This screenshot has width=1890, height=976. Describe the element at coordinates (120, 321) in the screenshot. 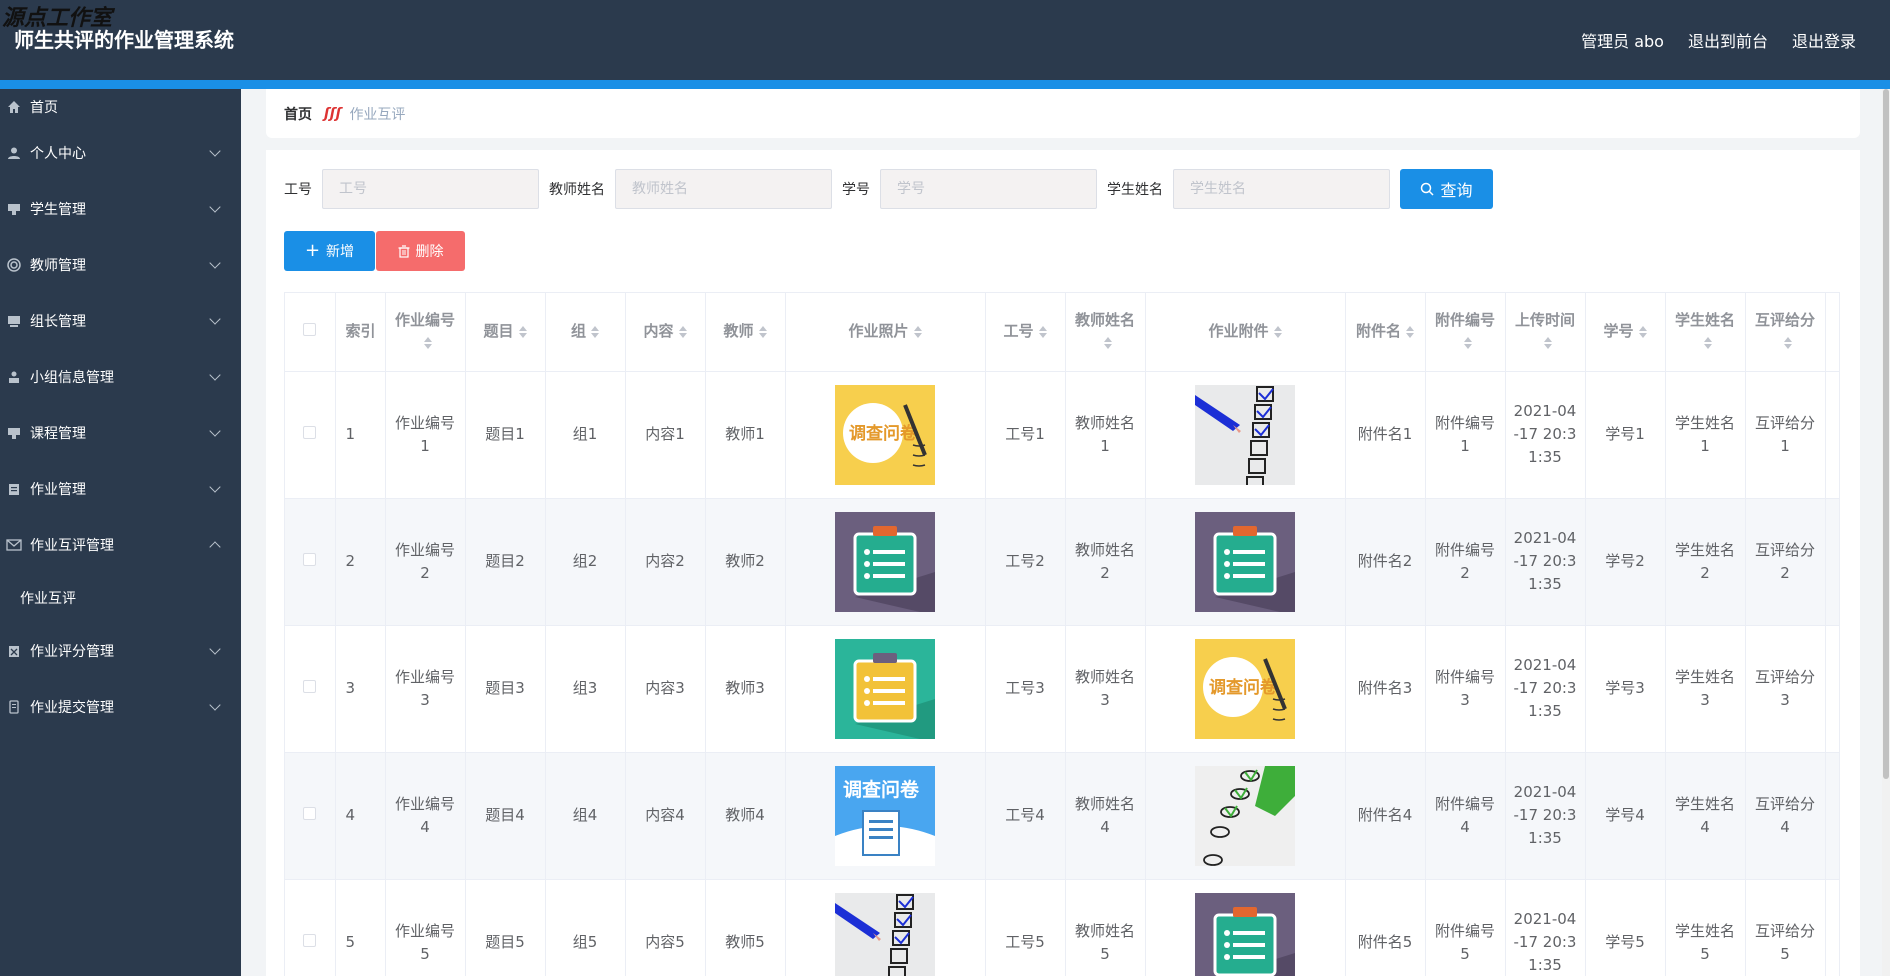

I see `sidebar-item-group-leaders: 组长管理` at that location.